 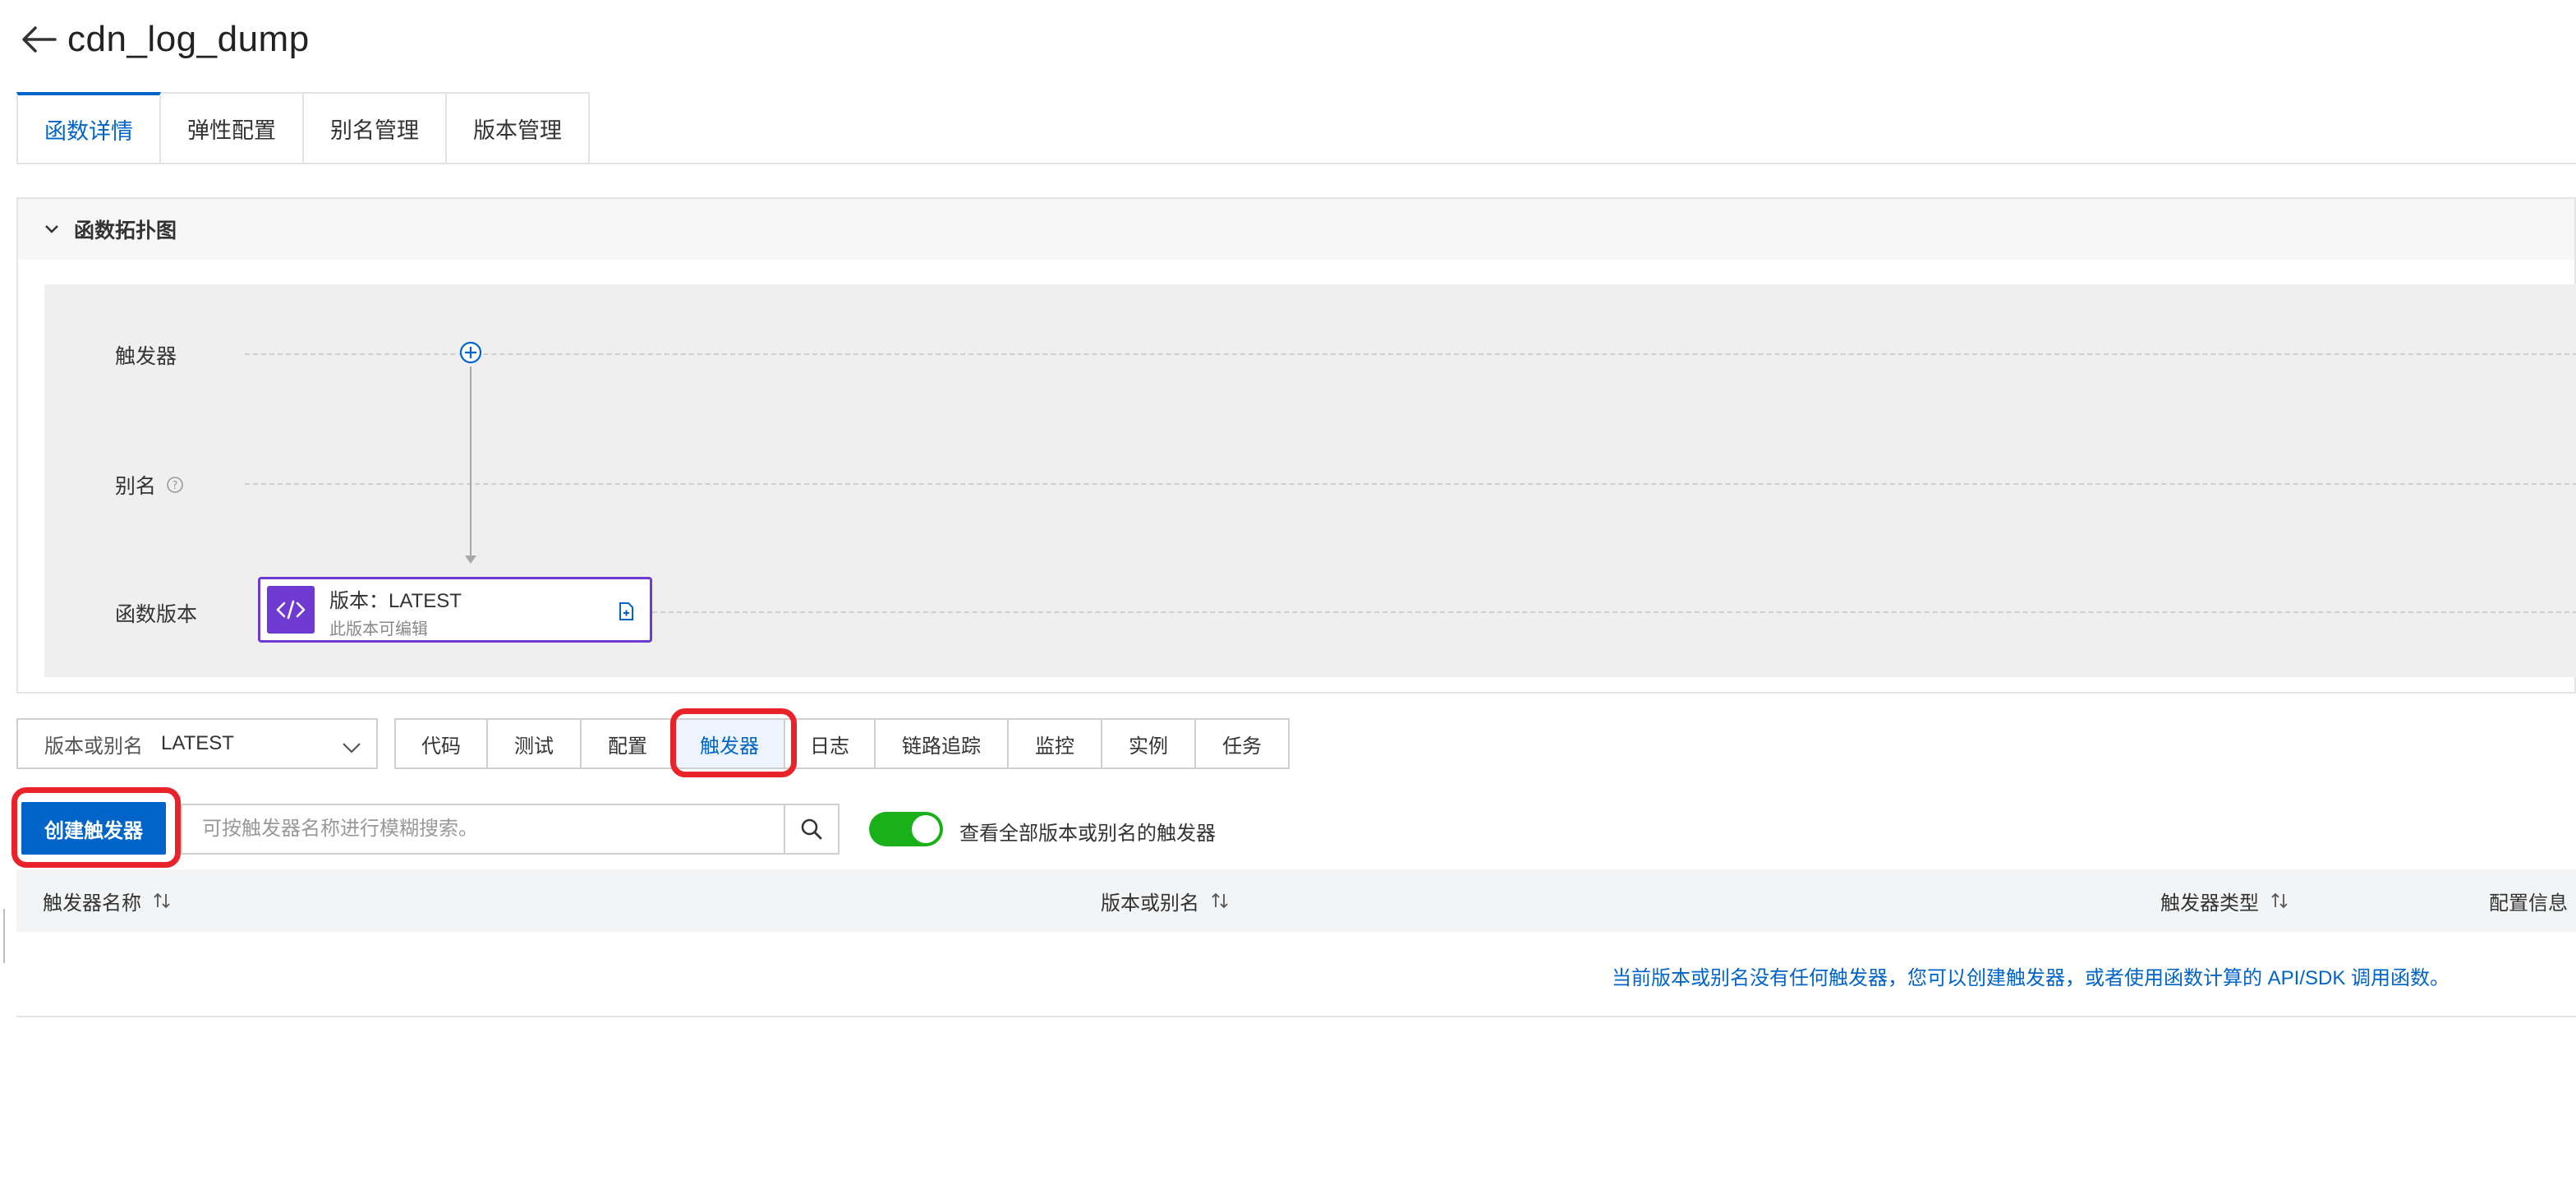 I want to click on main-tabs: 函数详情 弹性配置 别名管理 版本管理, so click(x=303, y=128).